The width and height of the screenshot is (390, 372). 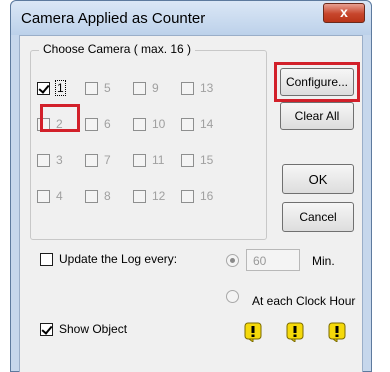 I want to click on camera-checkbox-label: 15, so click(x=207, y=160).